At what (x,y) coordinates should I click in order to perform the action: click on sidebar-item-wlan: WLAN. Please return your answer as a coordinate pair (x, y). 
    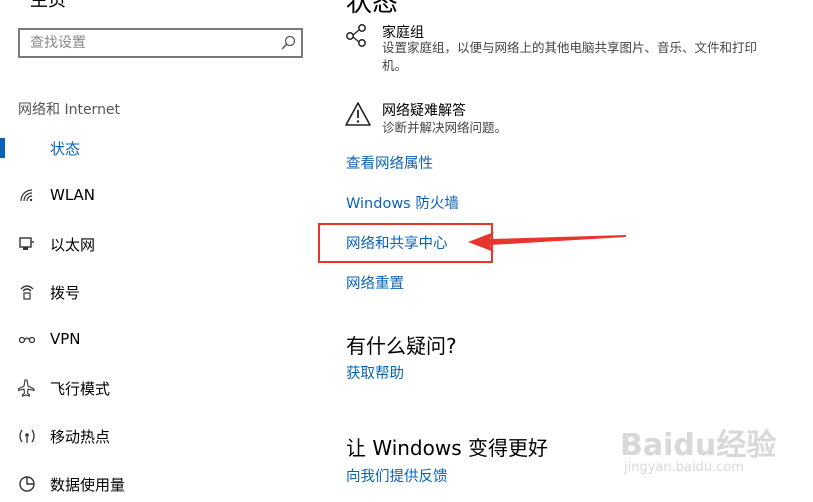
    Looking at the image, I should click on (155, 196).